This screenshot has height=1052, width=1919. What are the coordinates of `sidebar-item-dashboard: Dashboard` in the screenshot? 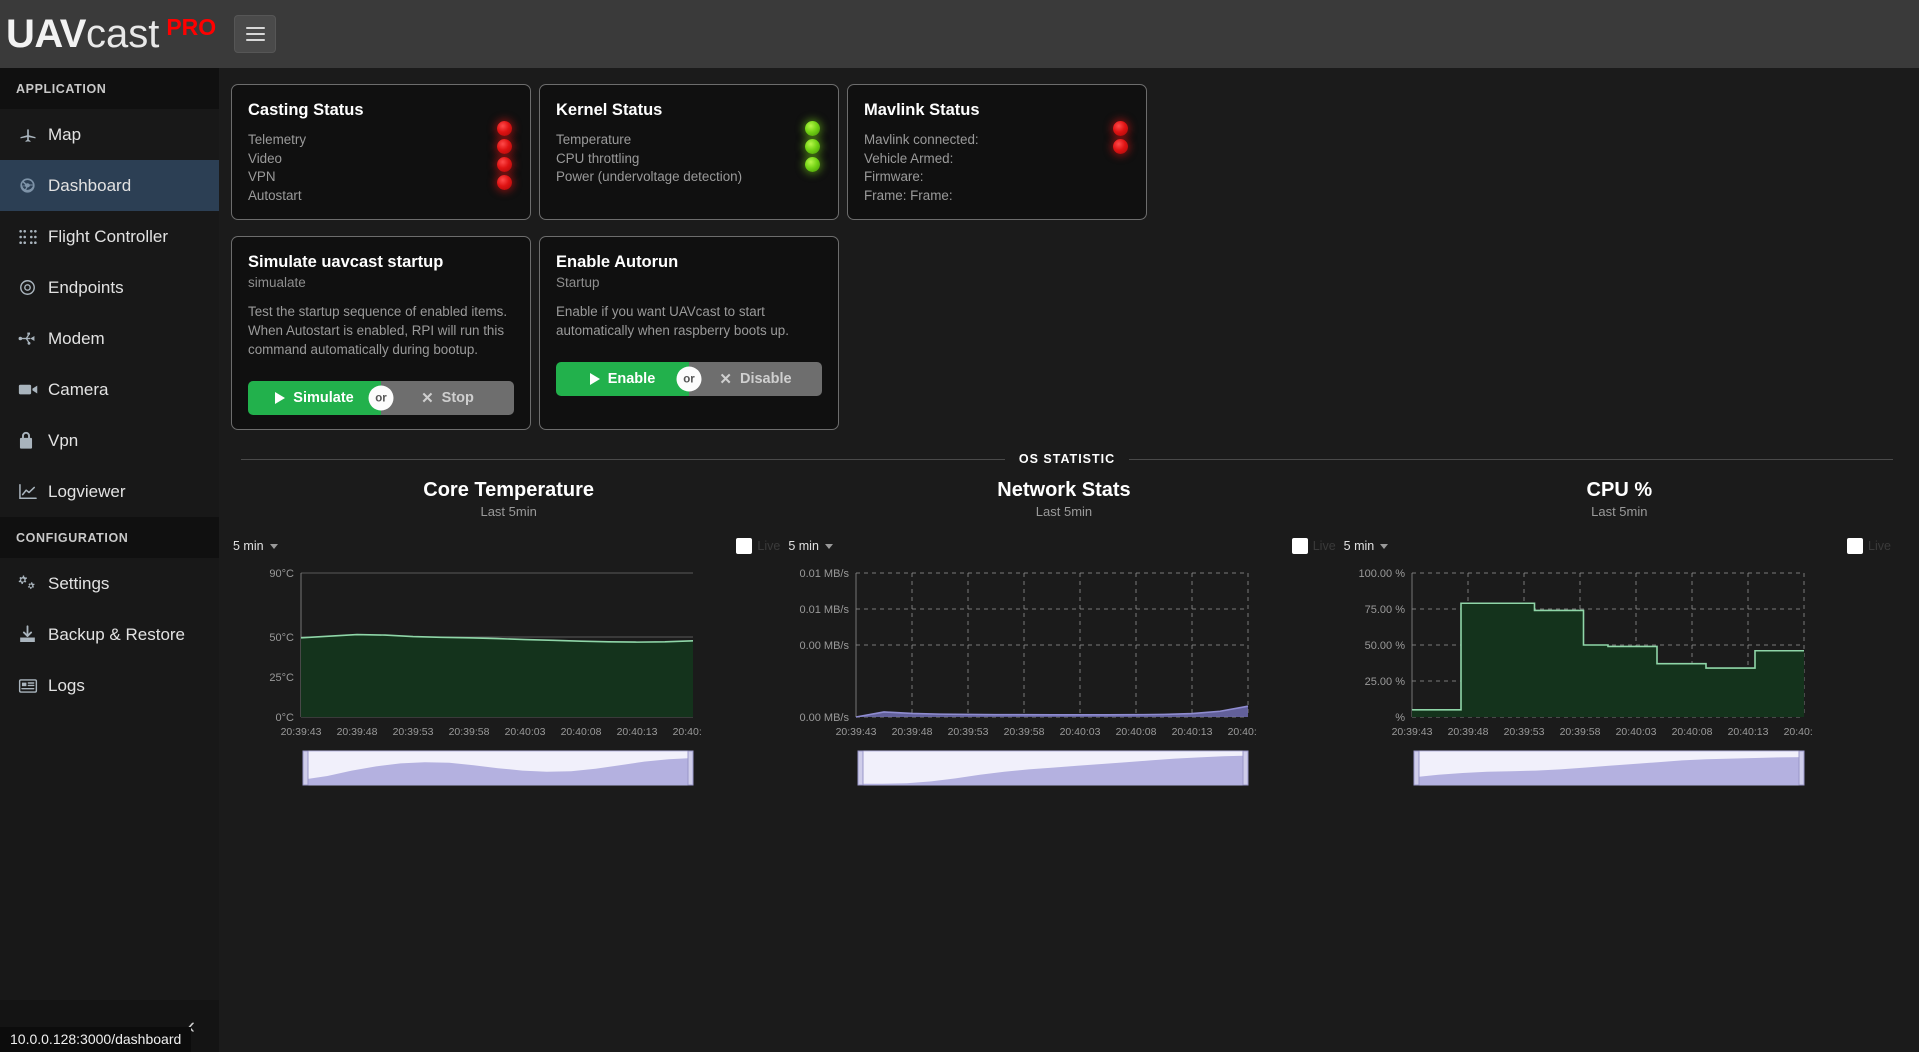 It's located at (109, 185).